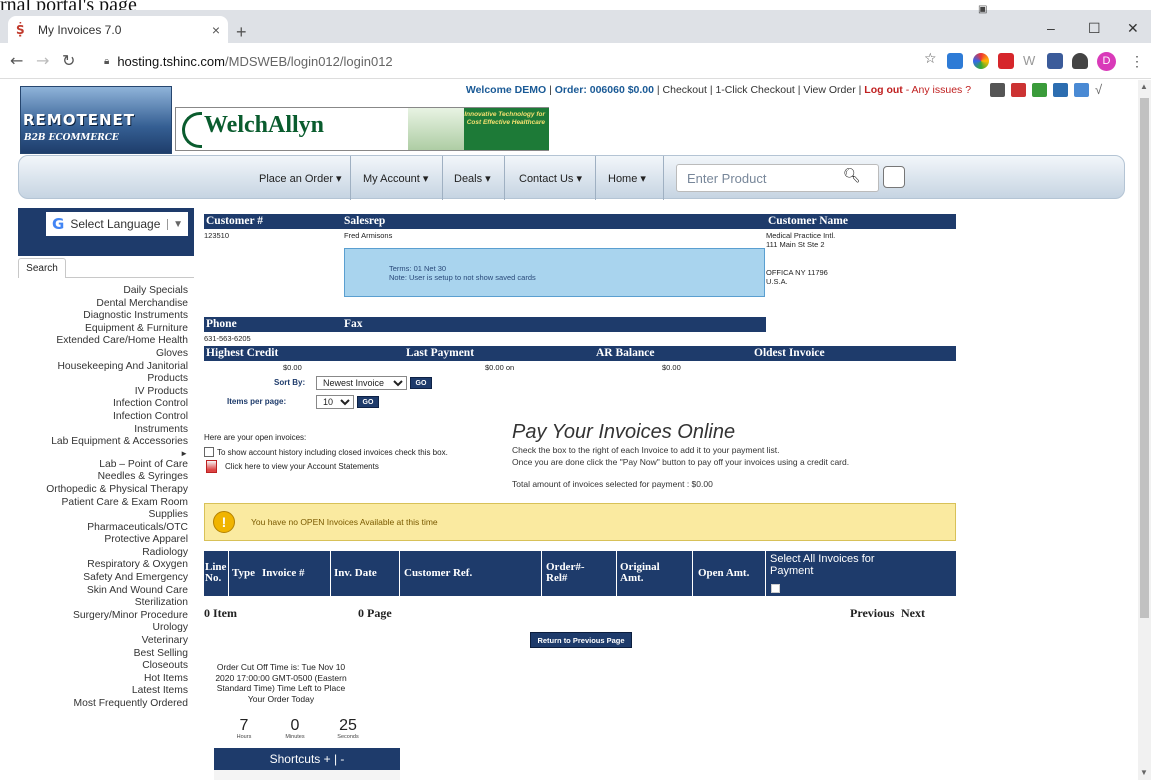  What do you see at coordinates (103, 628) in the screenshot?
I see `sidebar-category-item: Urology` at bounding box center [103, 628].